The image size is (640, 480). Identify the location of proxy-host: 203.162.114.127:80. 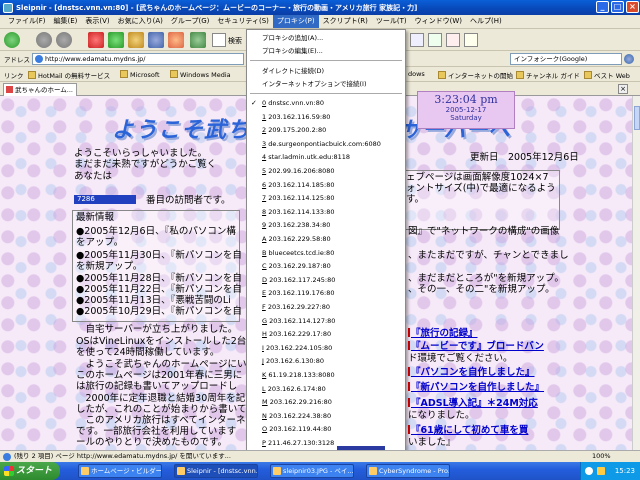
(302, 320).